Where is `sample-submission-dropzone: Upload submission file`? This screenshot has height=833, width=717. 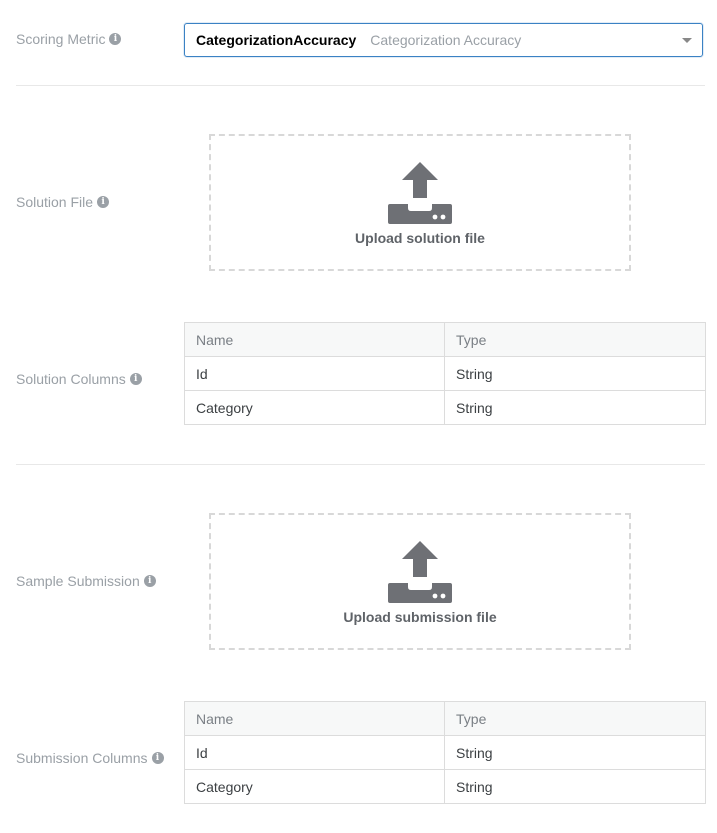 sample-submission-dropzone: Upload submission file is located at coordinates (420, 581).